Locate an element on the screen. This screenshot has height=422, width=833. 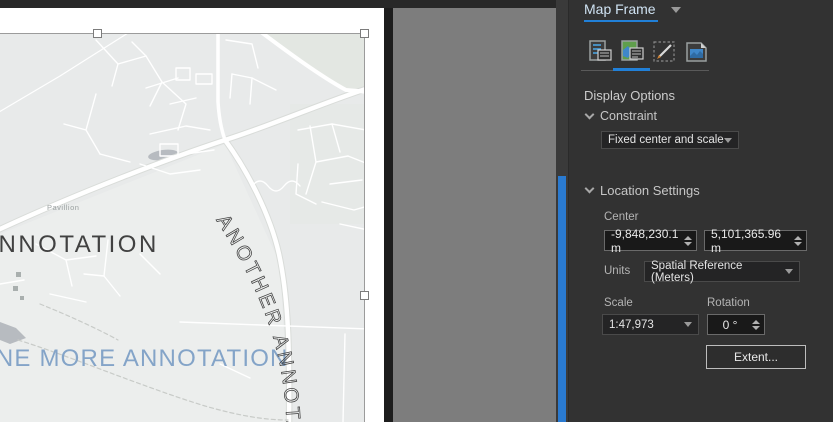
selection-handle-top-right is located at coordinates (364, 33).